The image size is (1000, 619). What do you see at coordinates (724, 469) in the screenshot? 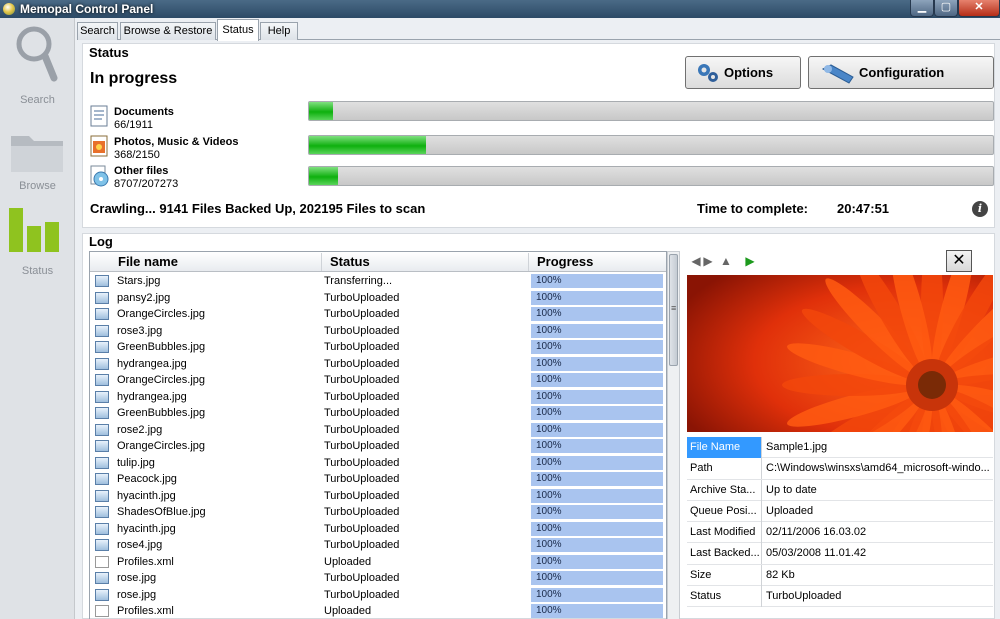
I see `property-key: Path` at bounding box center [724, 469].